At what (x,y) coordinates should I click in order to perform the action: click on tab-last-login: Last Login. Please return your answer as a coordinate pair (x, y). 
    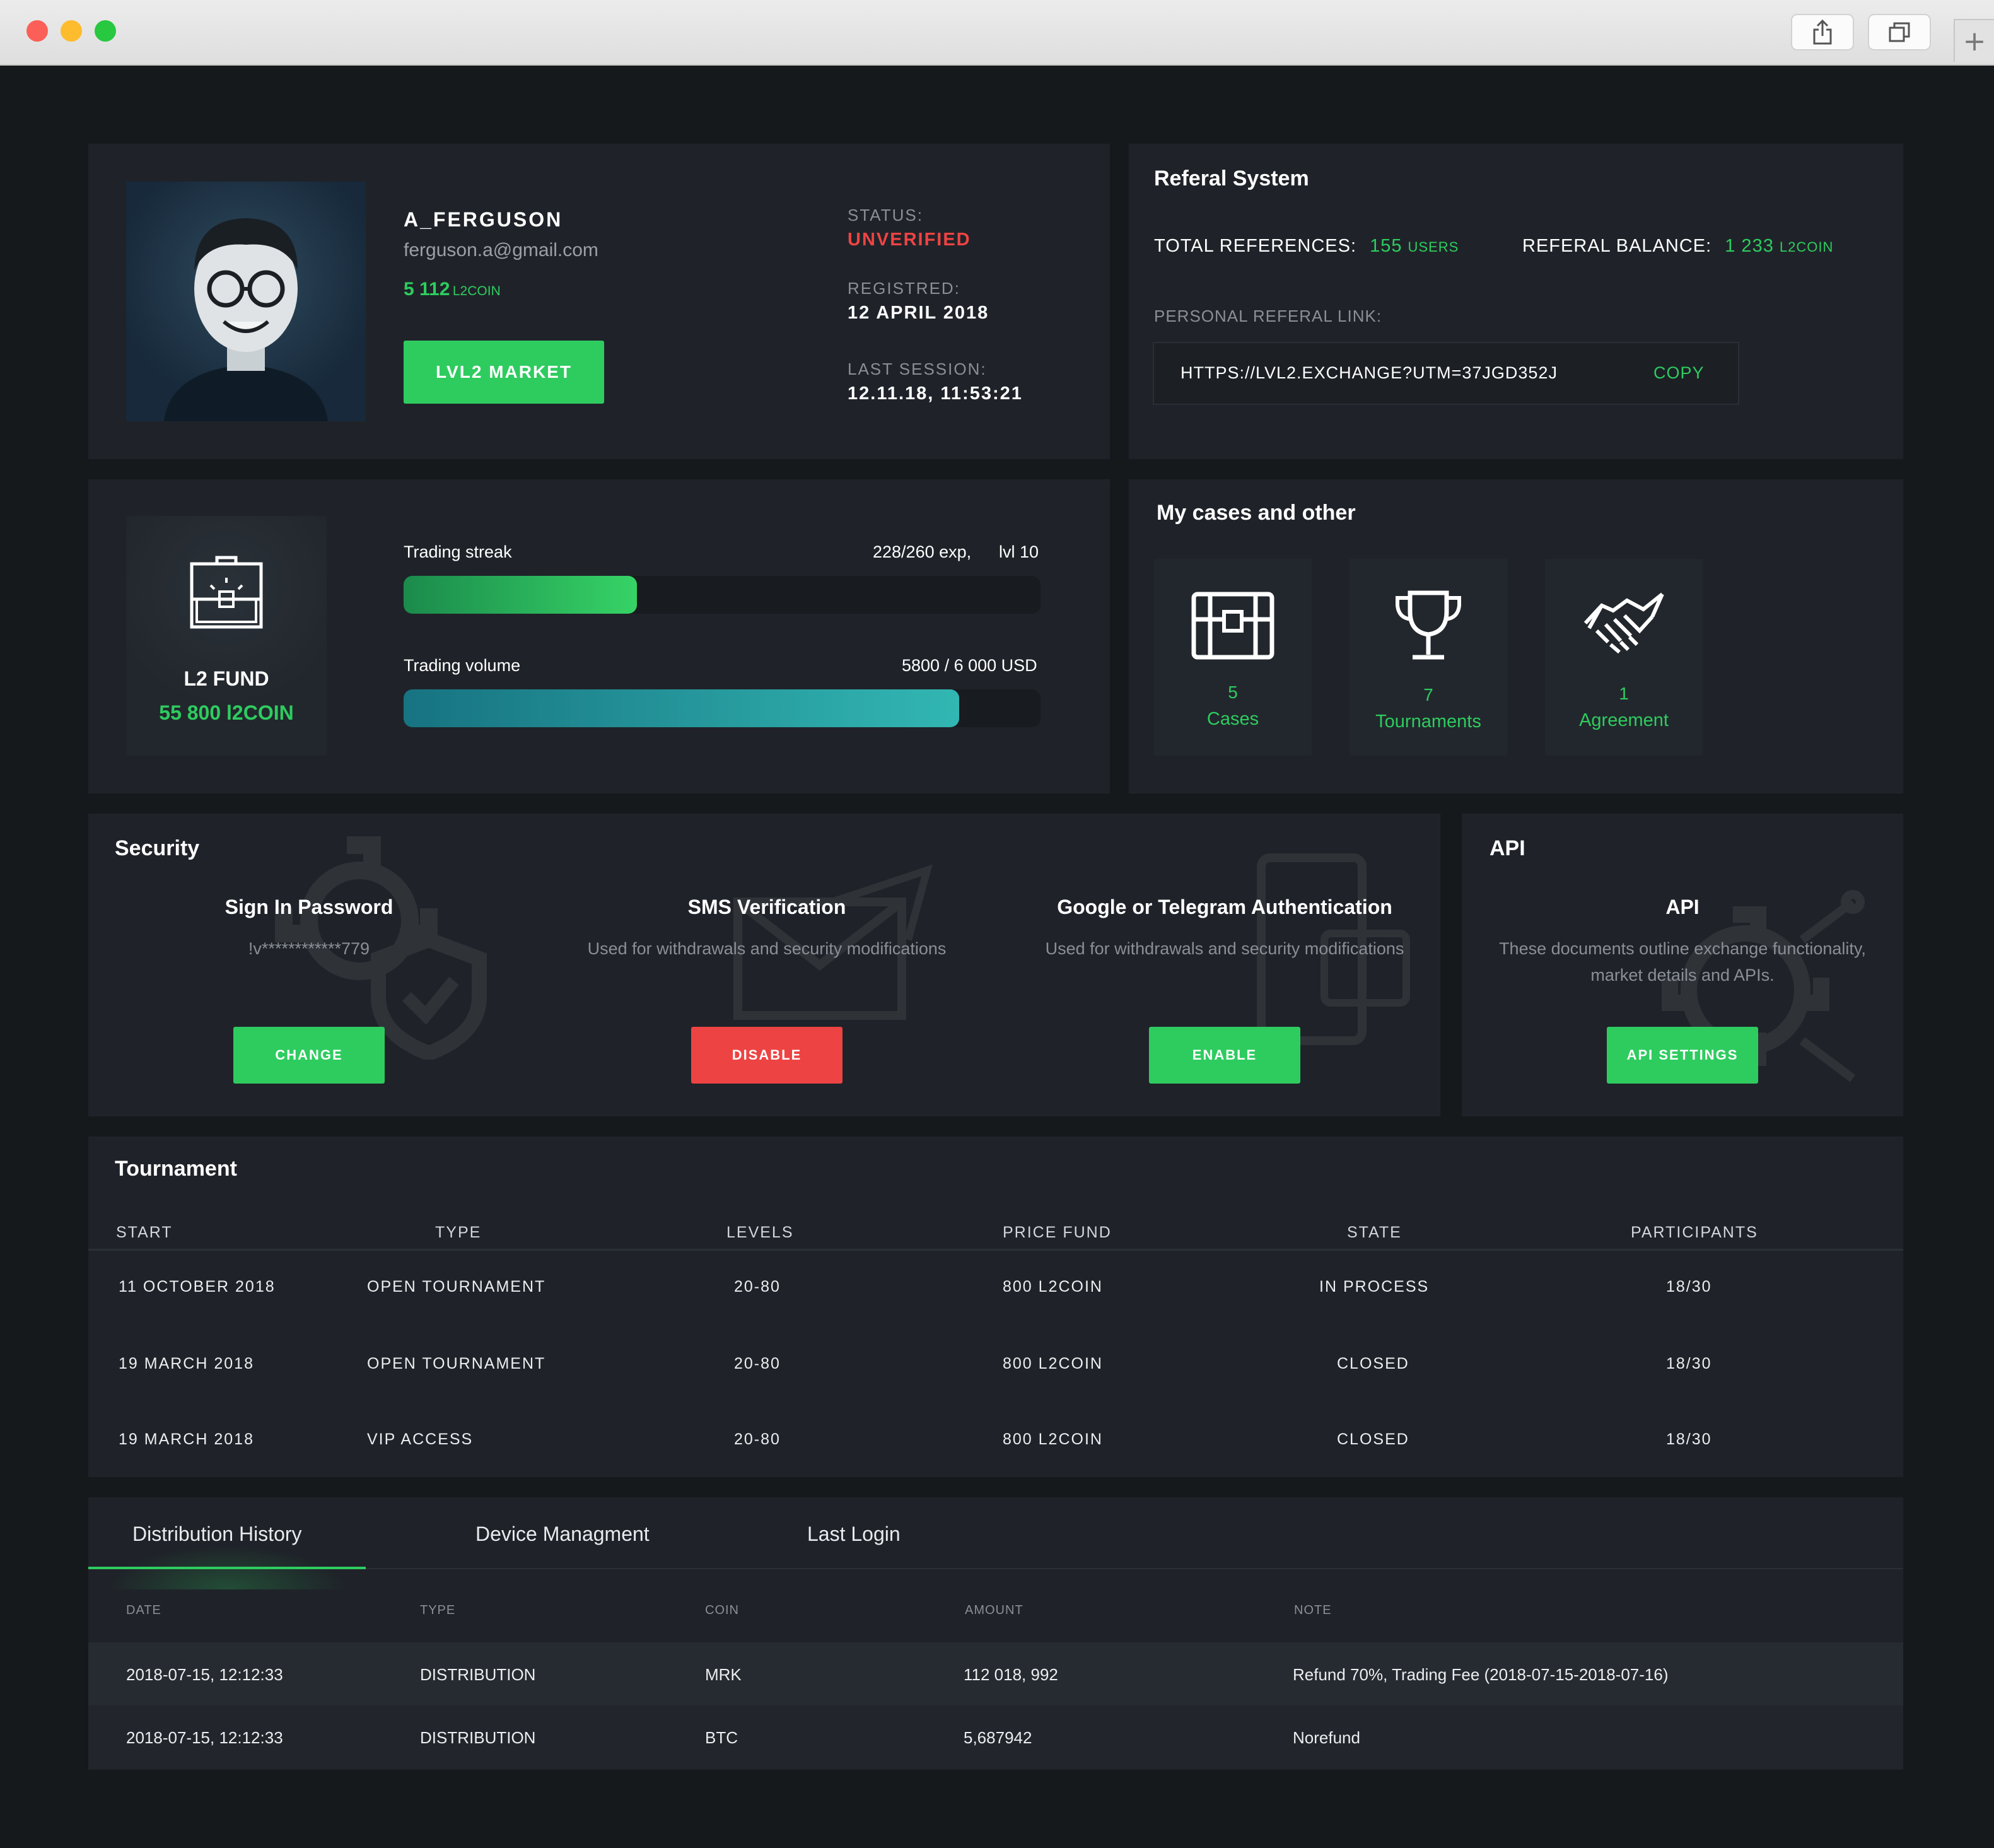
    Looking at the image, I should click on (854, 1534).